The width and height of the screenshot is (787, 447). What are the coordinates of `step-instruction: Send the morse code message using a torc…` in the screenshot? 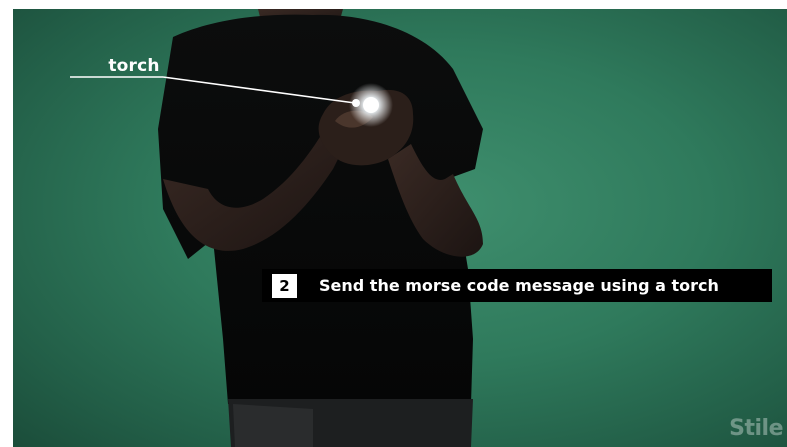 It's located at (519, 285).